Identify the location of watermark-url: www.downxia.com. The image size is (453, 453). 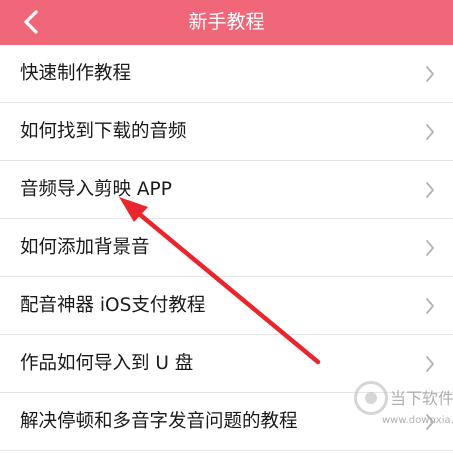
(417, 420).